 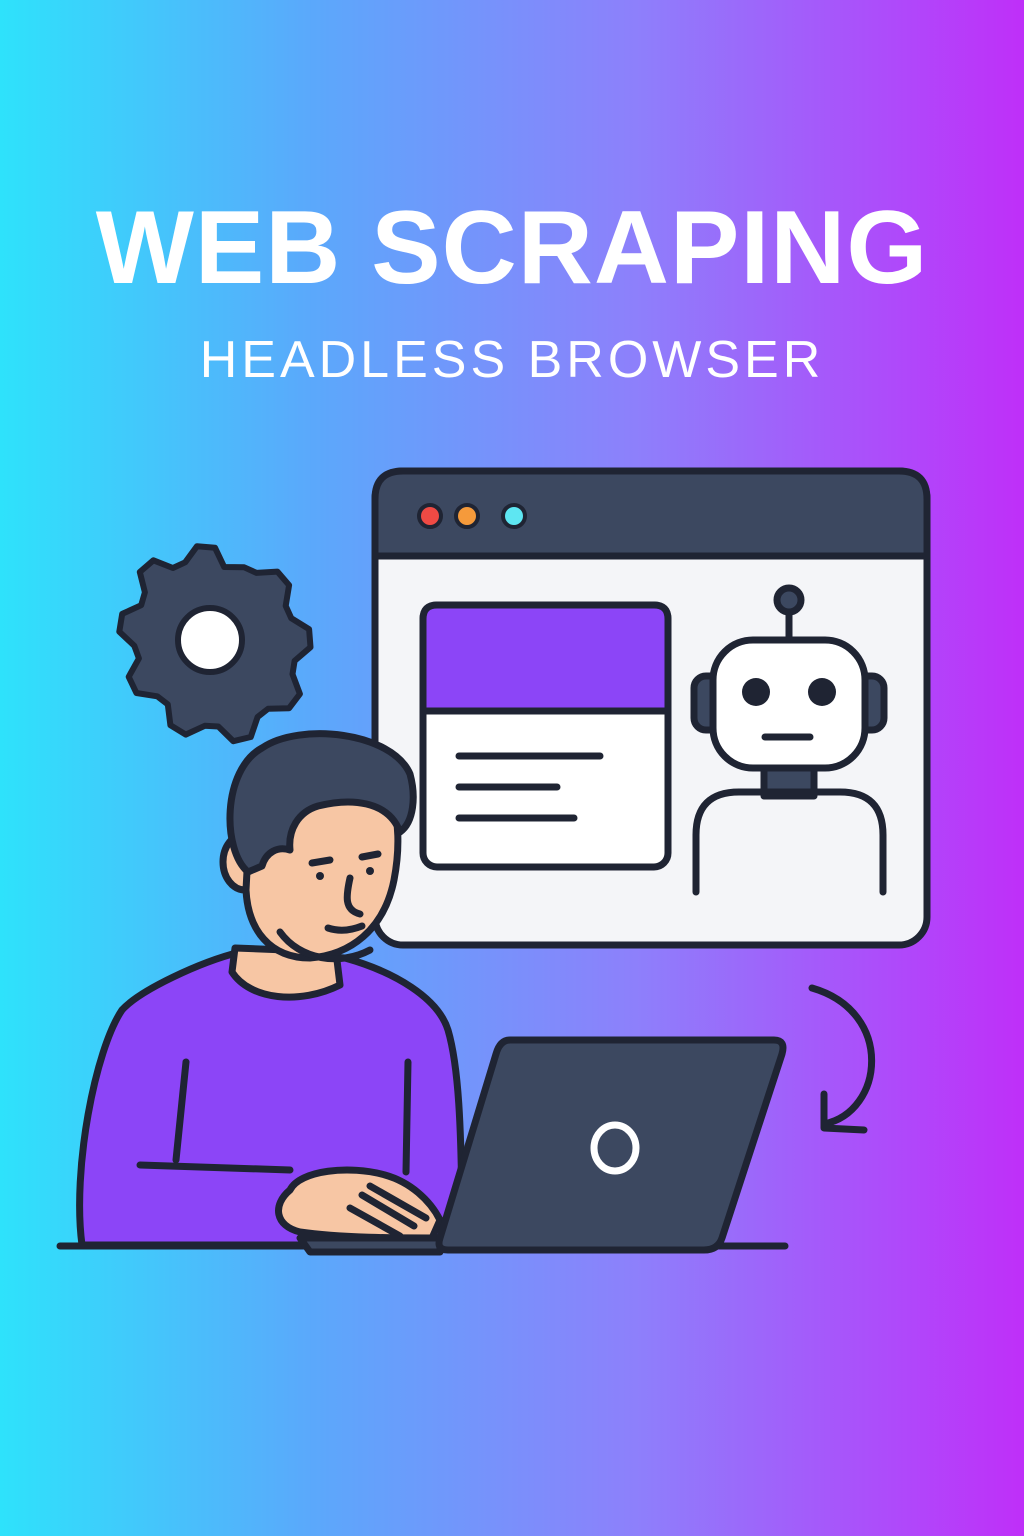 What do you see at coordinates (271, 989) in the screenshot?
I see `person` at bounding box center [271, 989].